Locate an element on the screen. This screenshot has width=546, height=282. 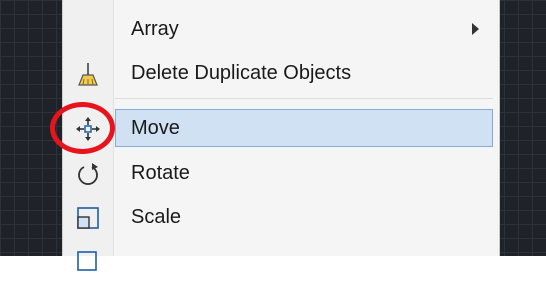
menu-item-scale: Scale is located at coordinates (281, 217).